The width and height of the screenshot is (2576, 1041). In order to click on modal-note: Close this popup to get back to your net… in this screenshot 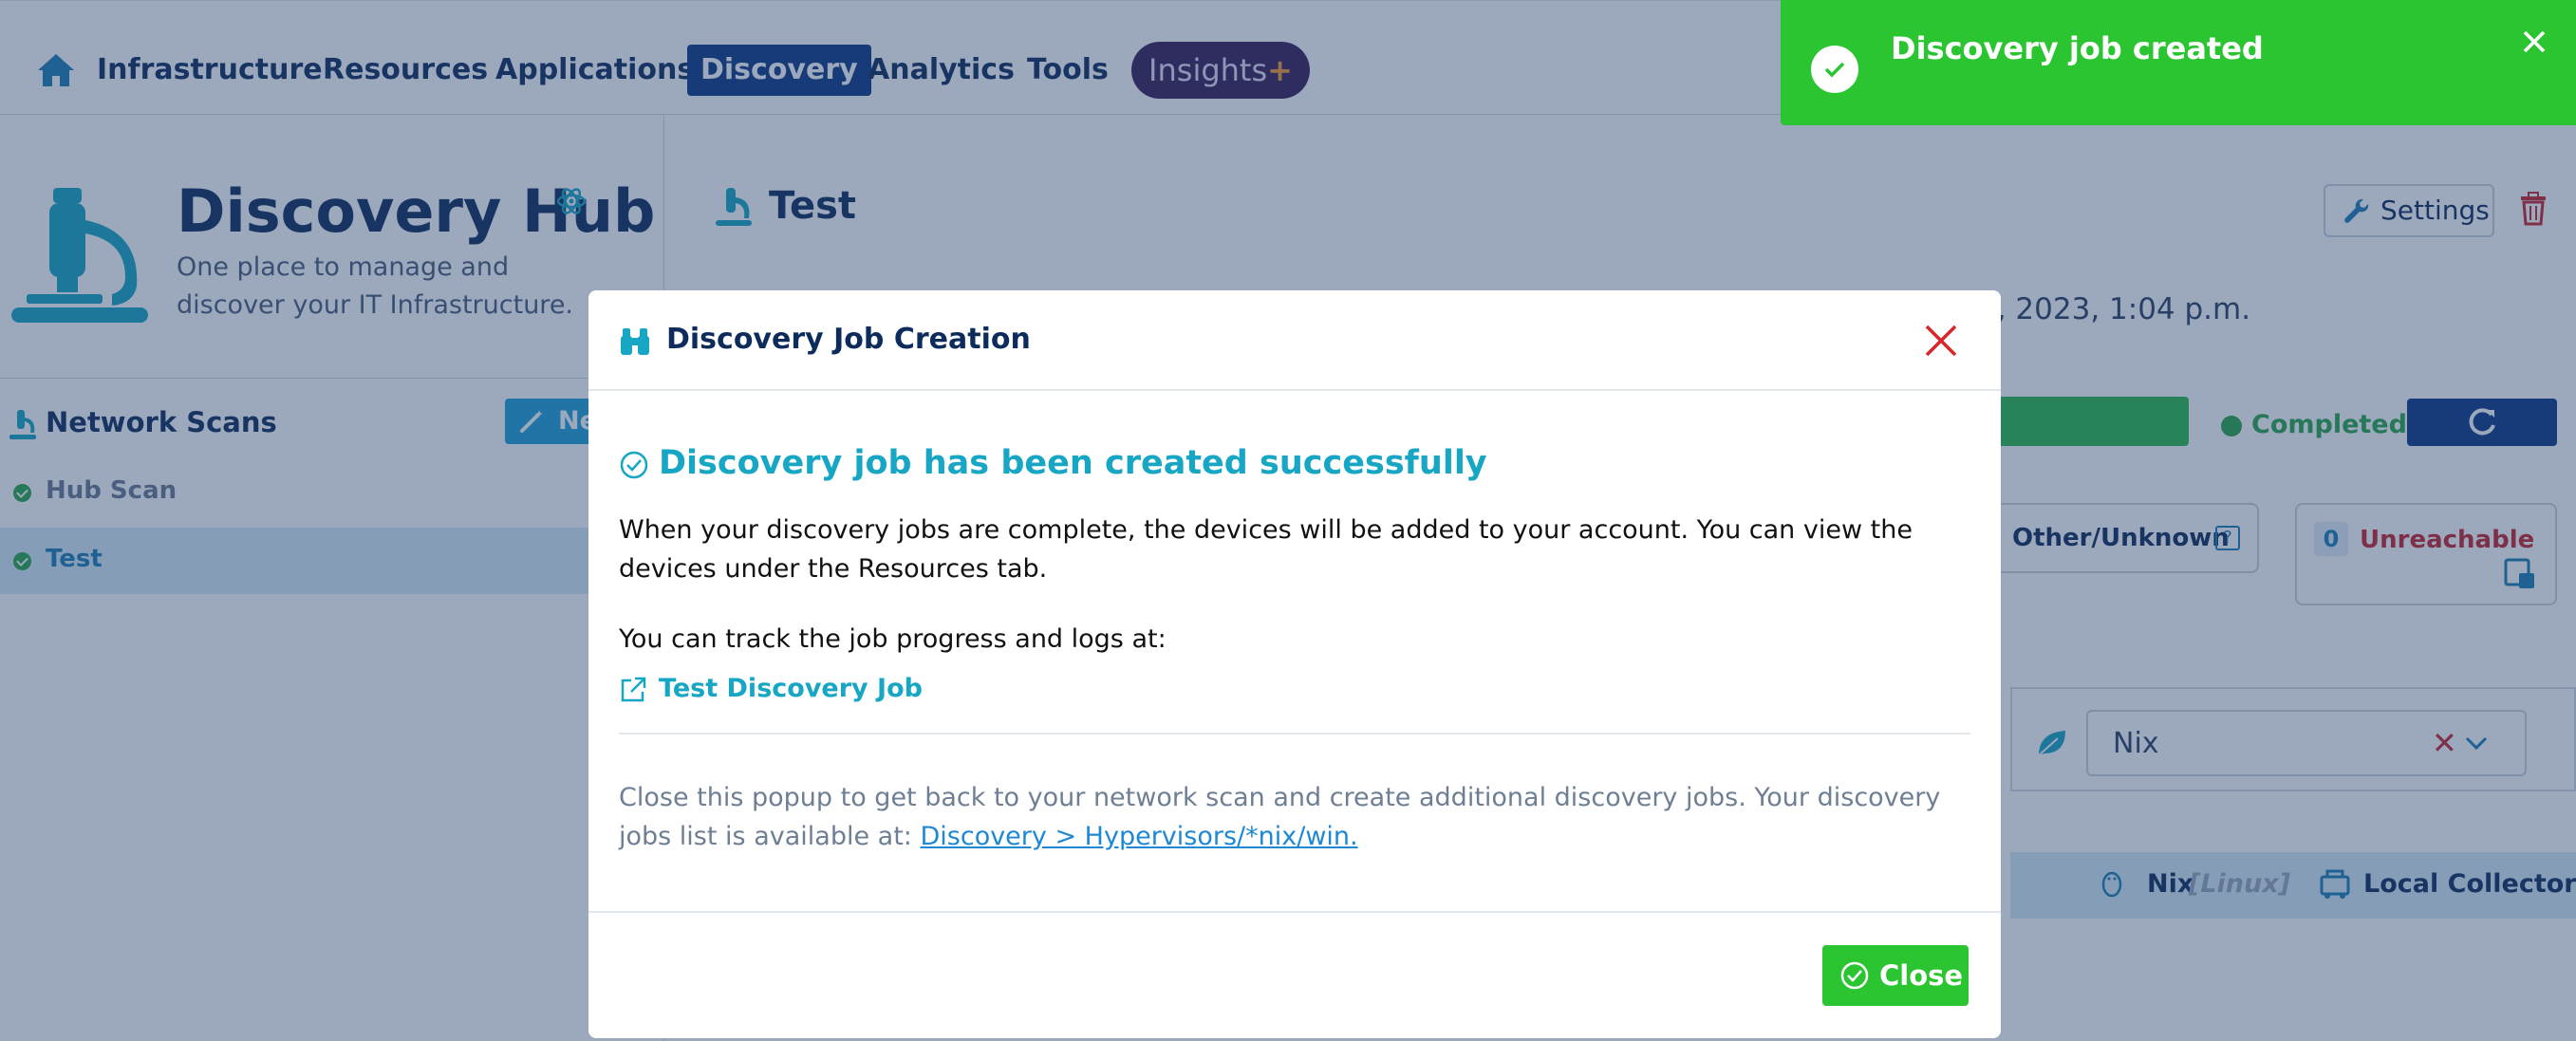, I will do `click(1294, 817)`.